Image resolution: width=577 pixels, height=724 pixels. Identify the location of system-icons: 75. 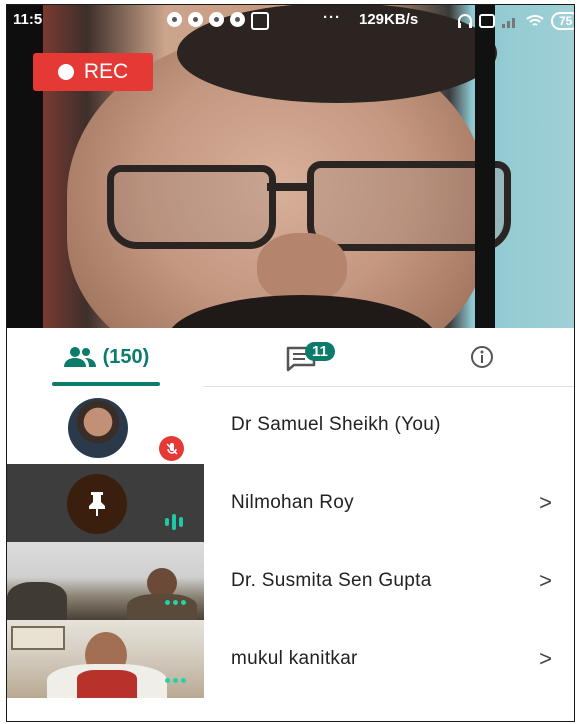
(515, 21).